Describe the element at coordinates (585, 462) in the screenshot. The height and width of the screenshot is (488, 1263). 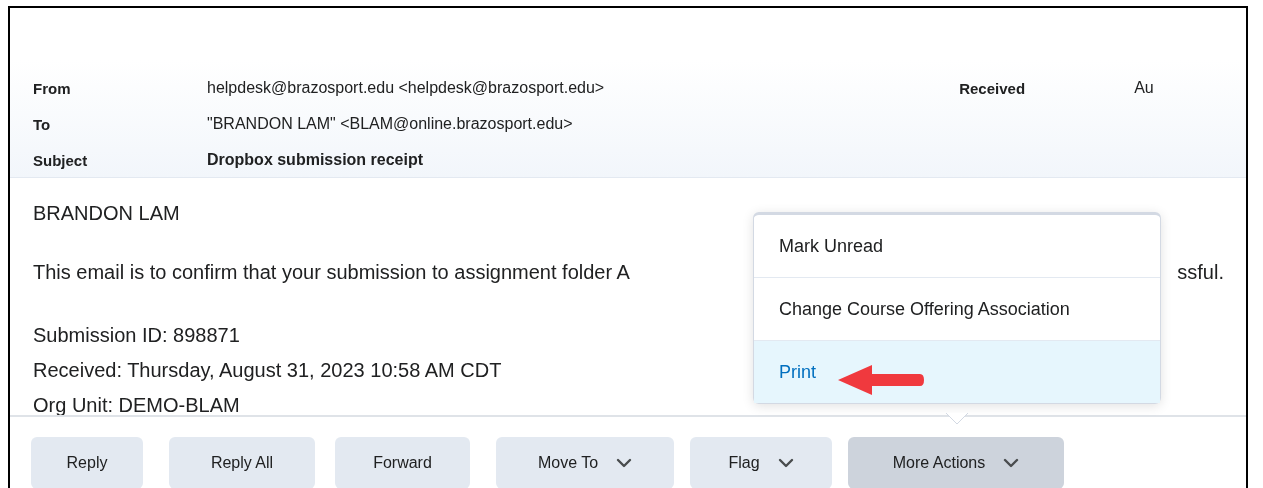
I see `toolbar-button: Move To` at that location.